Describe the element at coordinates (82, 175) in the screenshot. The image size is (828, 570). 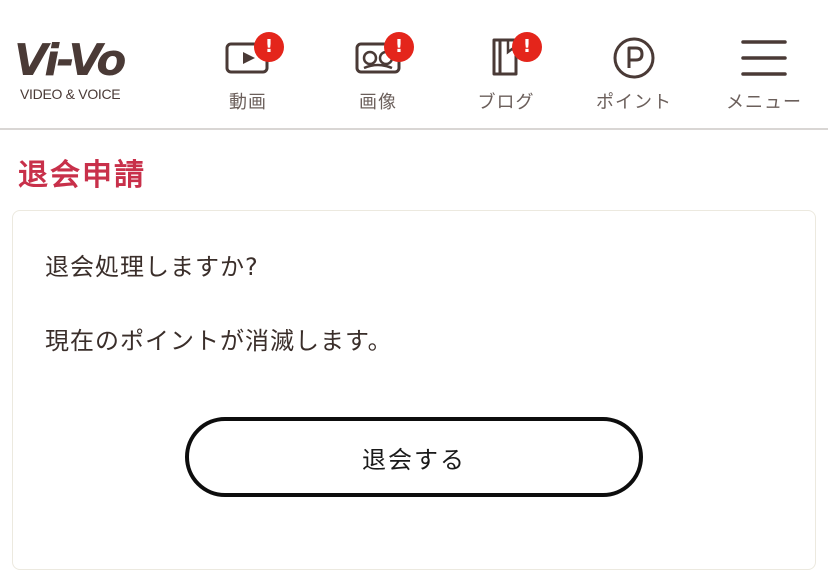
I see `page-title: 退会申請` at that location.